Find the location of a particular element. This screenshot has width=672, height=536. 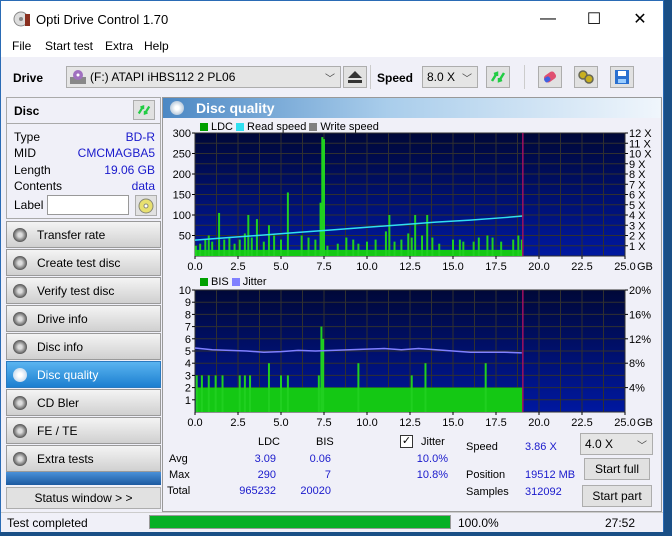

nav-item-disc-quality: Disc quality is located at coordinates (83, 374).